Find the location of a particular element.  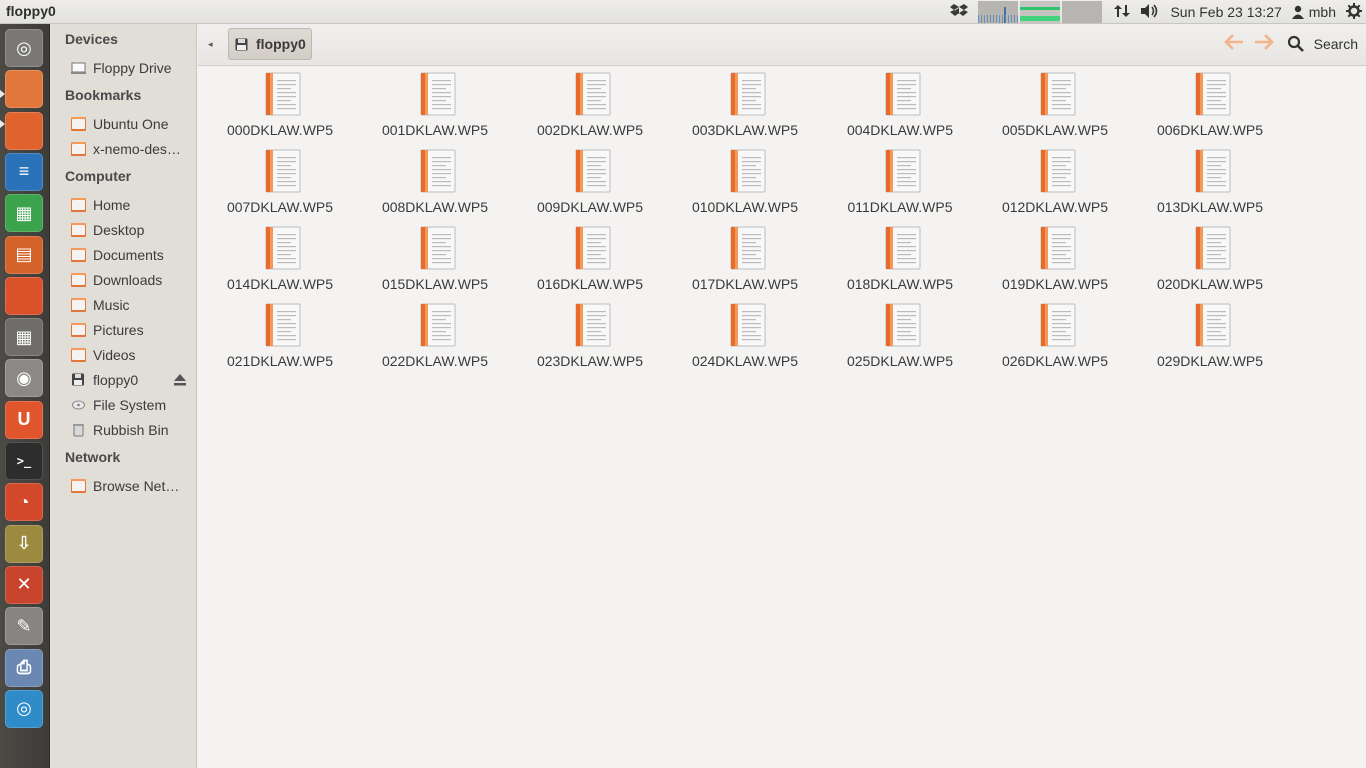

file-item: 004DKLAW.WP5 is located at coordinates (900, 102).